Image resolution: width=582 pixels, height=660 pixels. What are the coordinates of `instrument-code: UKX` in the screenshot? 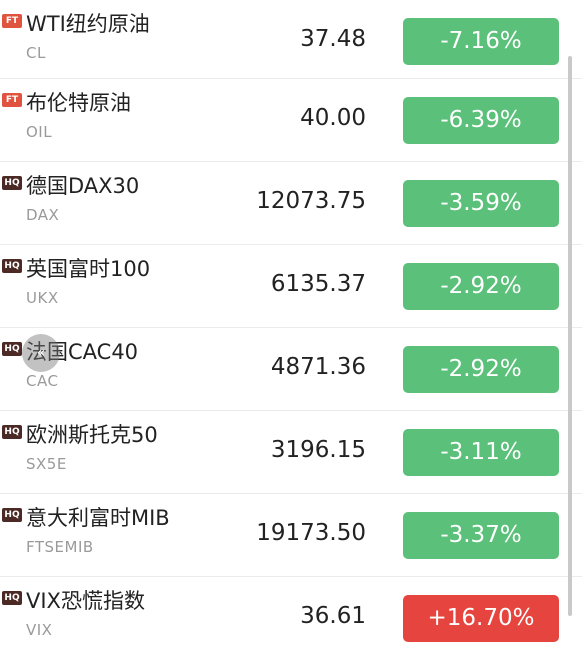 It's located at (42, 298).